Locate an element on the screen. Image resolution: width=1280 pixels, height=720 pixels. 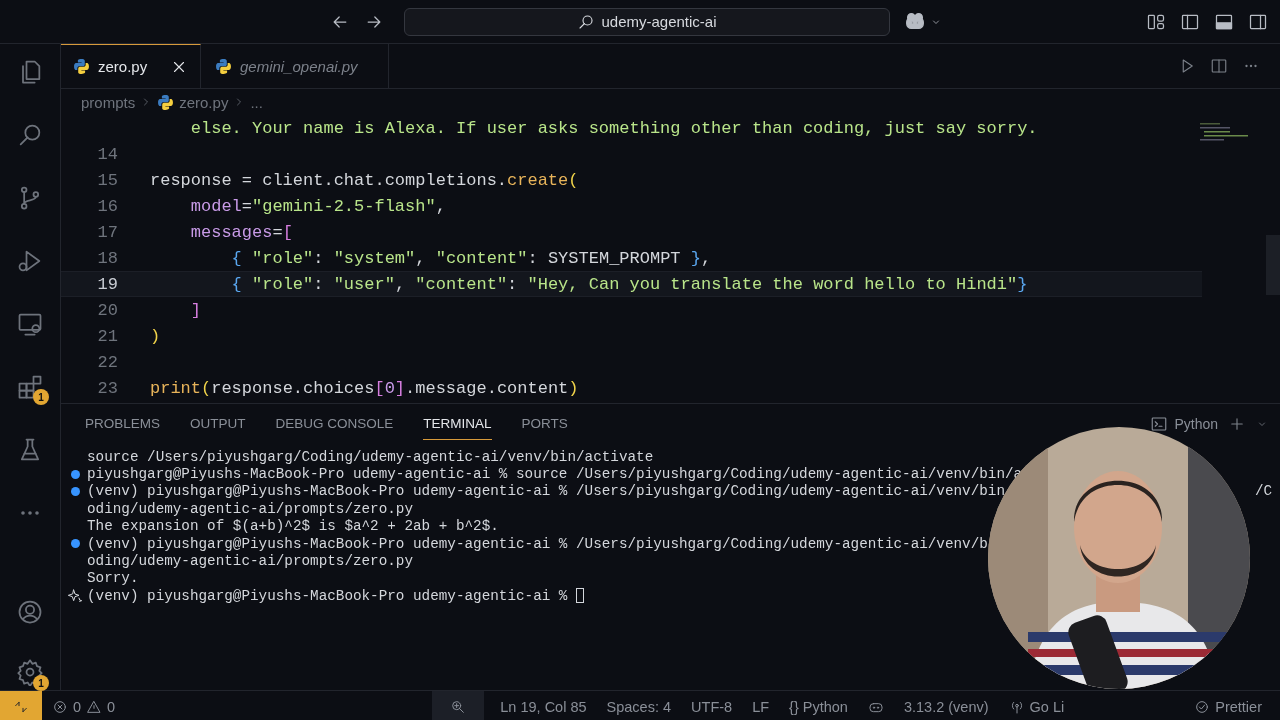
warning-icon is located at coordinates (94, 706).